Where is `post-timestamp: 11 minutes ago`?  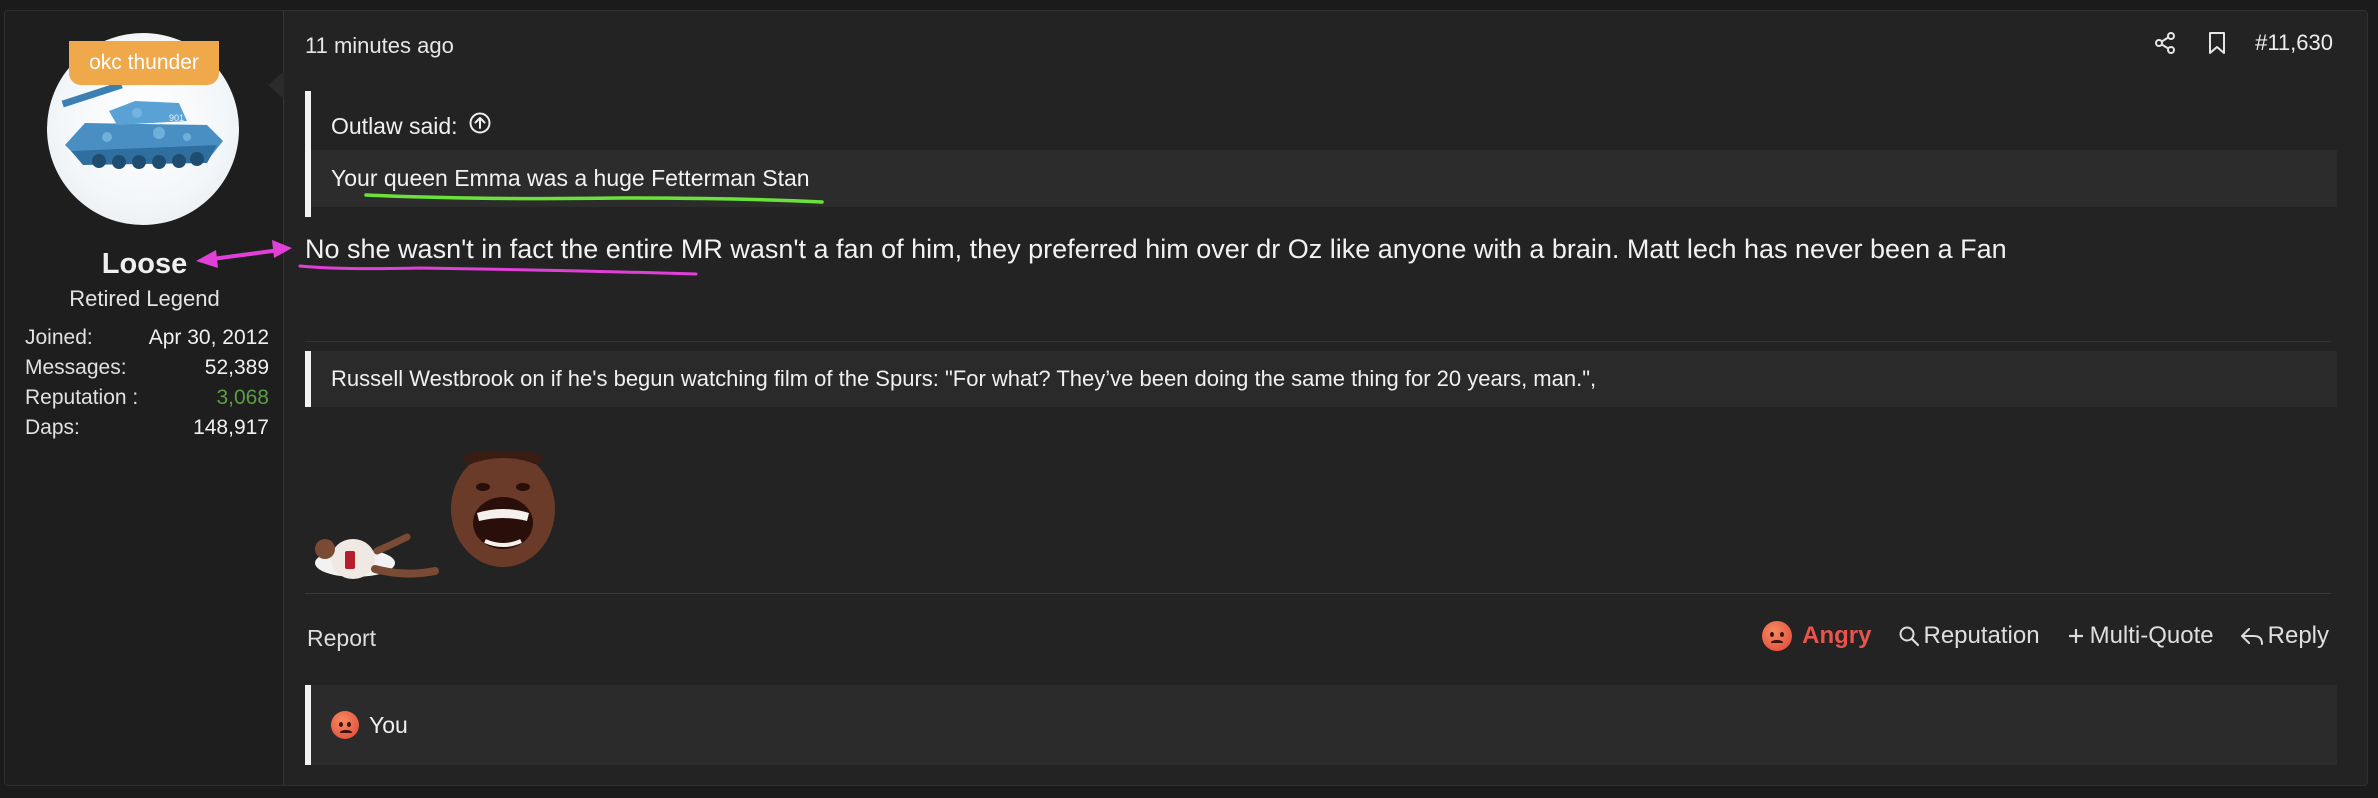
post-timestamp: 11 minutes ago is located at coordinates (379, 46).